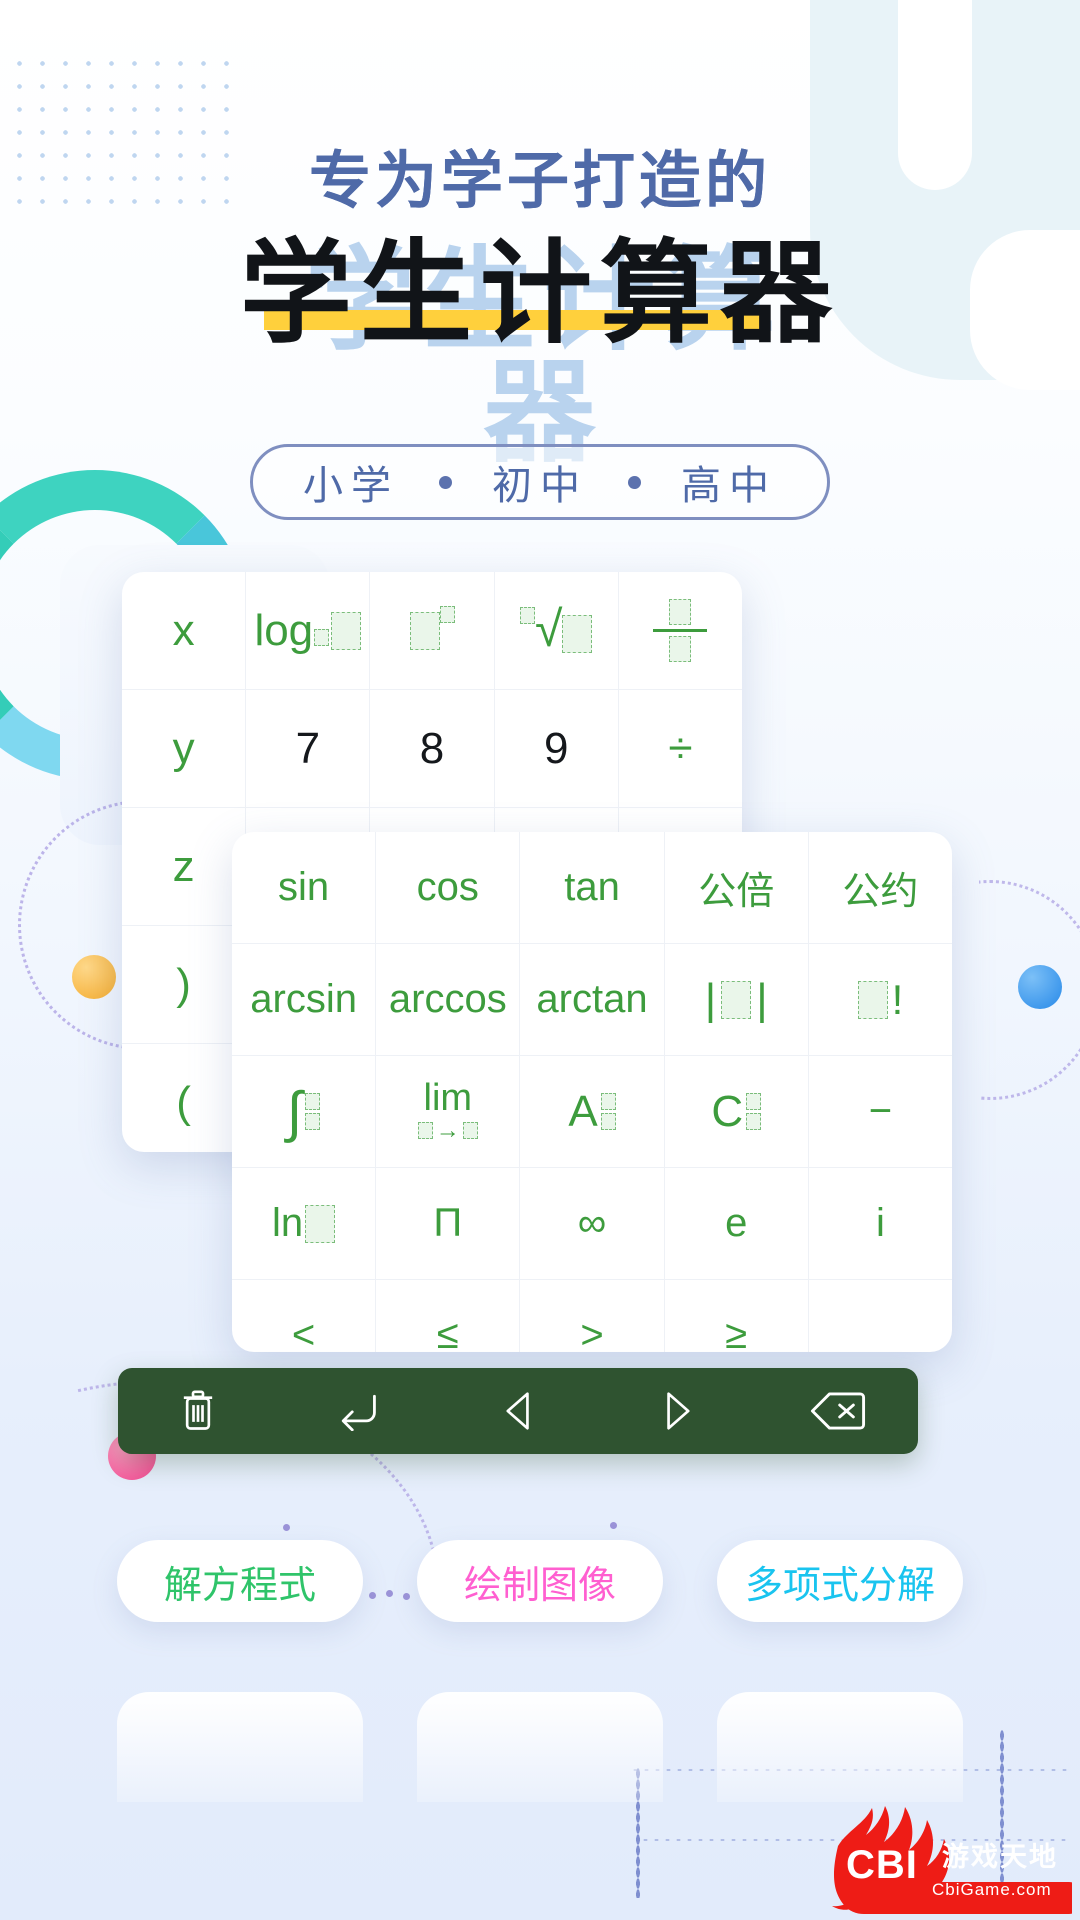 This screenshot has width=1080, height=1920. Describe the element at coordinates (448, 888) in the screenshot. I see `key-cos: cos` at that location.